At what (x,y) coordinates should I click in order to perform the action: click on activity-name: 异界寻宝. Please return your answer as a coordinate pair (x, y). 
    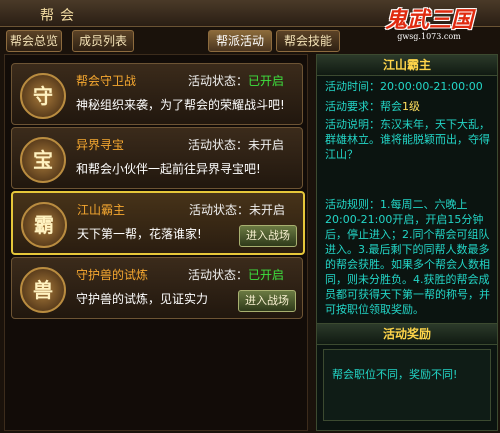
    Looking at the image, I should click on (100, 145).